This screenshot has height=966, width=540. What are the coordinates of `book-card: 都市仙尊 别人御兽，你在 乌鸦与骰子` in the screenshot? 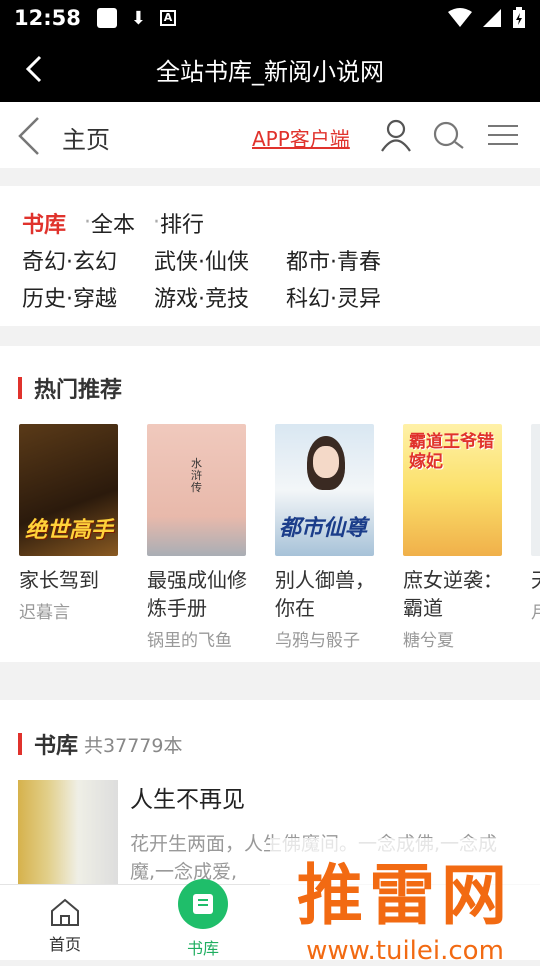 It's located at (339, 537).